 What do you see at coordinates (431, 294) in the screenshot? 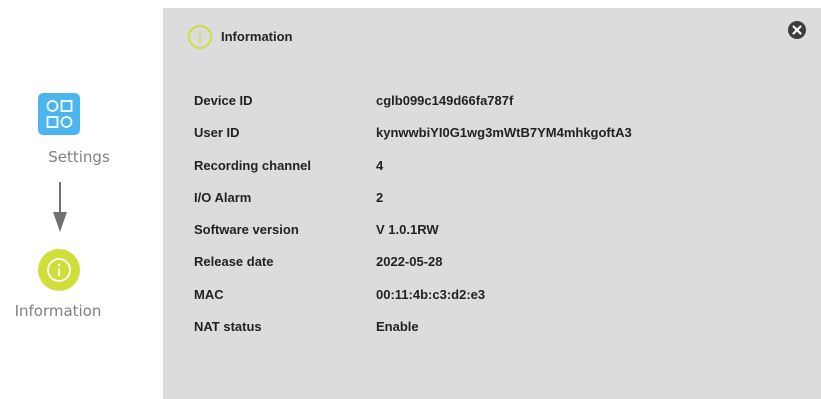
I see `info-value: 00:11:4b:c3:d2:e3` at bounding box center [431, 294].